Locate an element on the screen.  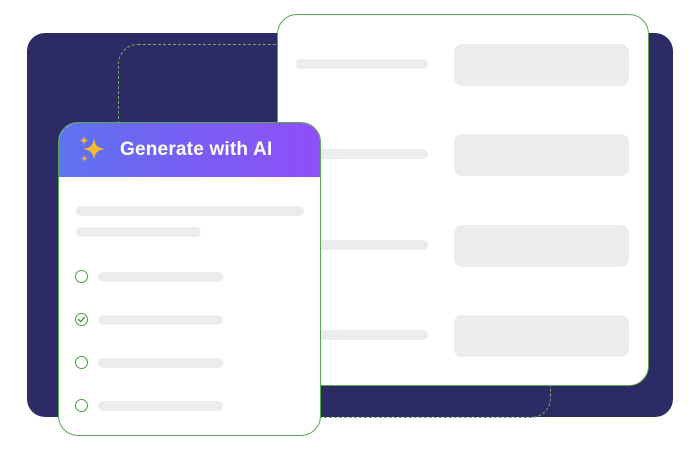
ai-card-title: Generate with AI is located at coordinates (196, 149).